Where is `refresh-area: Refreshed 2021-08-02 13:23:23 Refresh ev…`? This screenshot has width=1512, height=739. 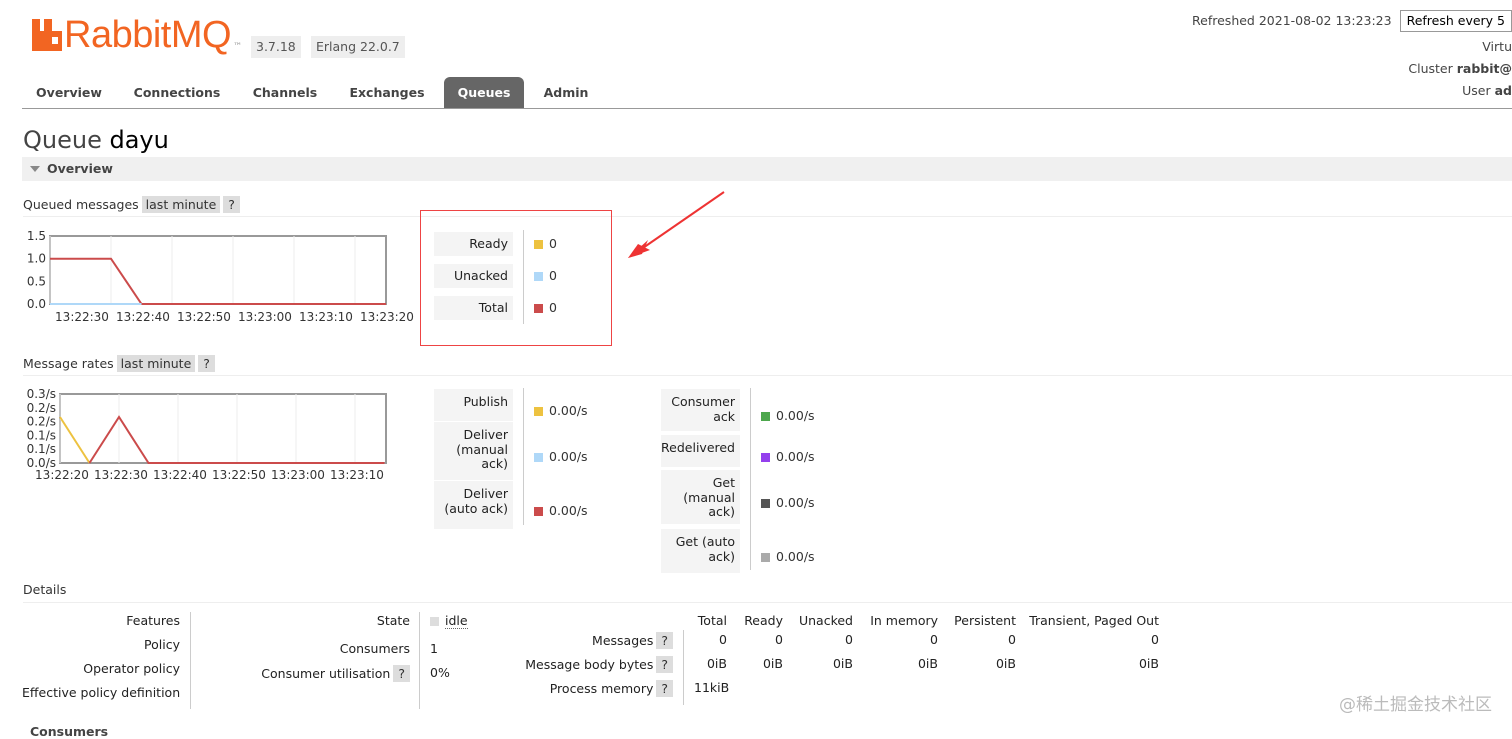
refresh-area: Refreshed 2021-08-02 13:23:23 Refresh ev… is located at coordinates (1352, 21).